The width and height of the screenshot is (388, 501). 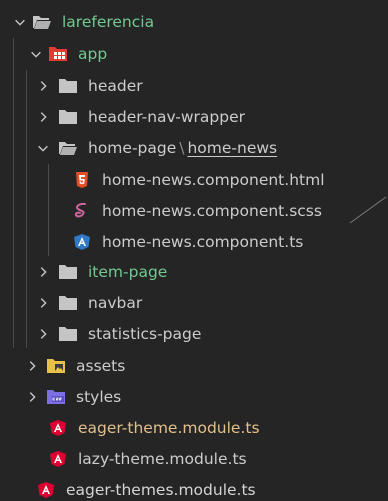 I want to click on html5-icon, so click(x=82, y=180).